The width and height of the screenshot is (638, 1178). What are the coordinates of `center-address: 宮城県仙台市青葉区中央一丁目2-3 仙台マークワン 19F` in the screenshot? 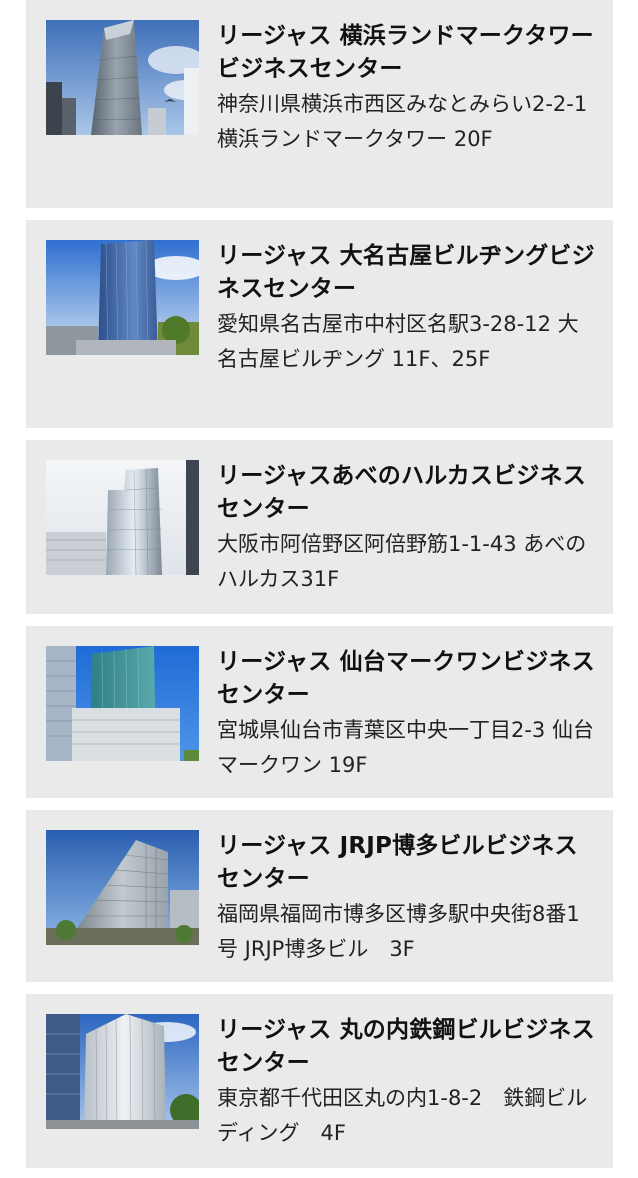 It's located at (405, 747).